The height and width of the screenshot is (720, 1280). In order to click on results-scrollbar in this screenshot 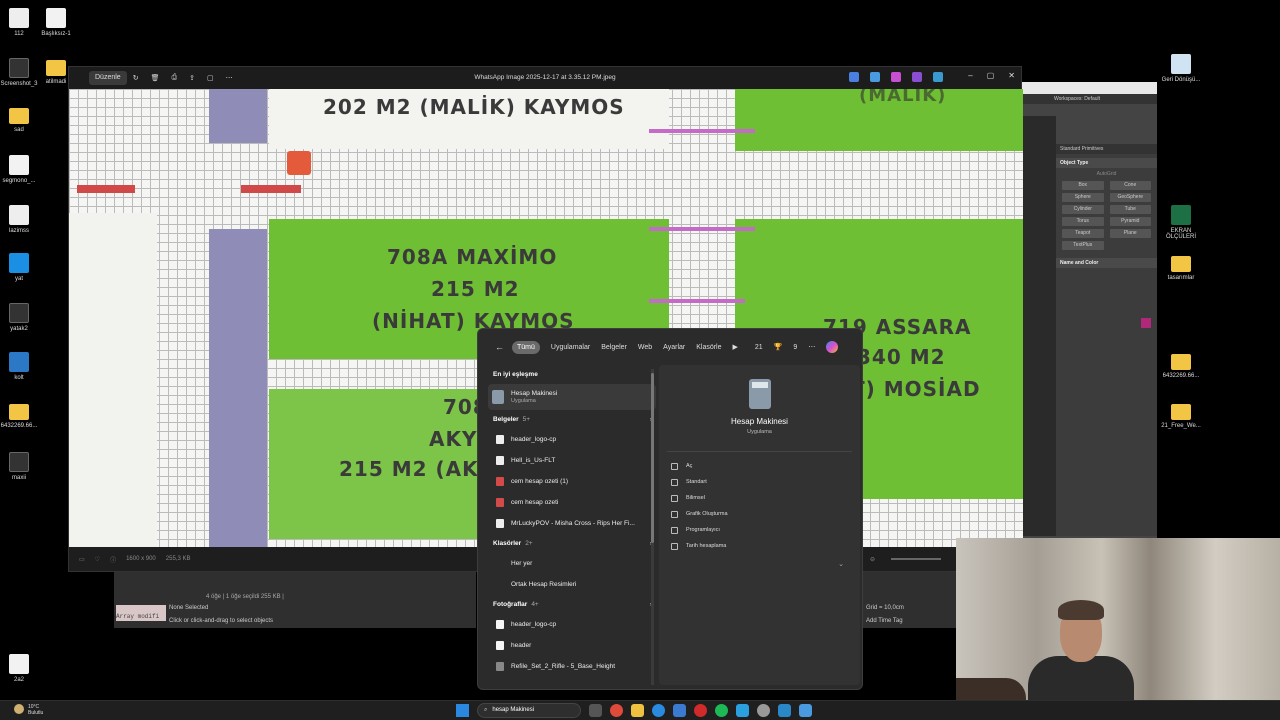, I will do `click(652, 527)`.